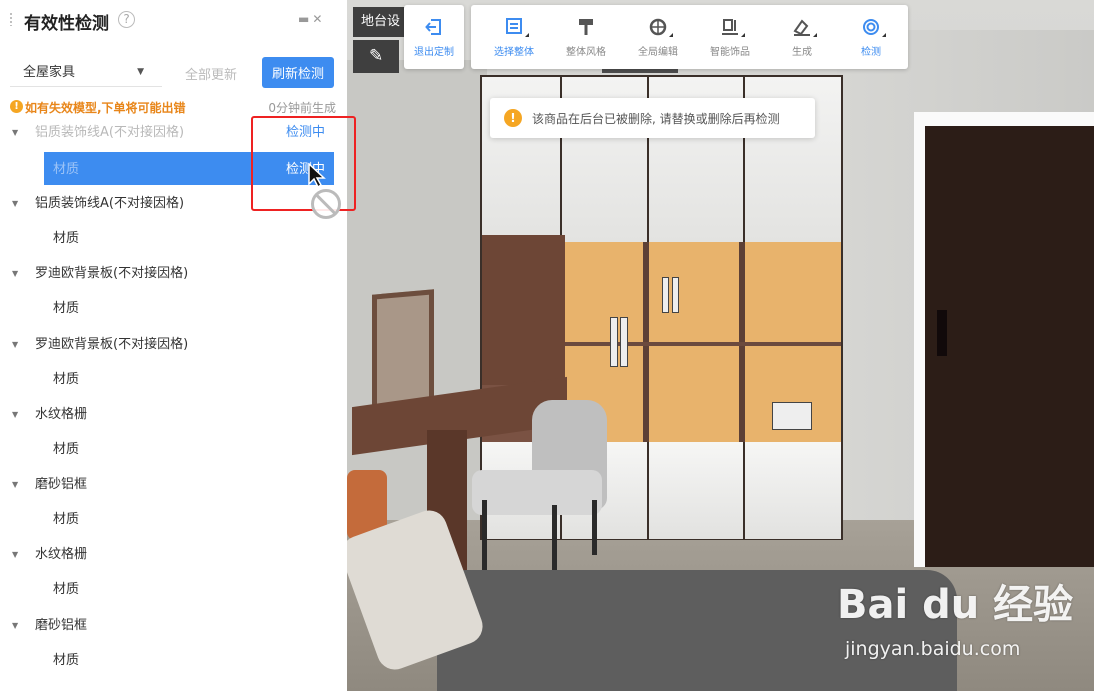 This screenshot has height=691, width=1094. What do you see at coordinates (140, 72) in the screenshot?
I see `chevron-down-icon: ▼` at bounding box center [140, 72].